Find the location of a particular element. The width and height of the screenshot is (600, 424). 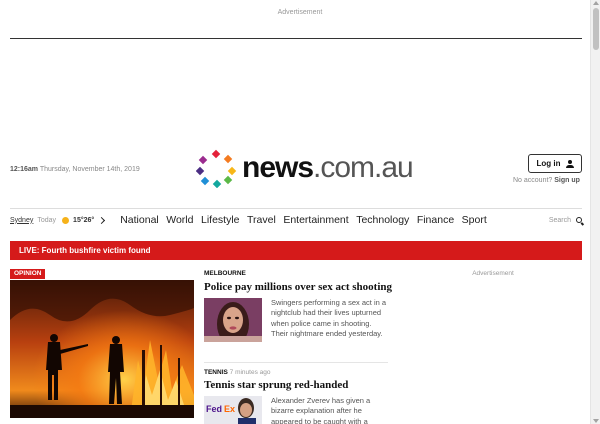

nav-item-sport: Sport is located at coordinates (474, 220).